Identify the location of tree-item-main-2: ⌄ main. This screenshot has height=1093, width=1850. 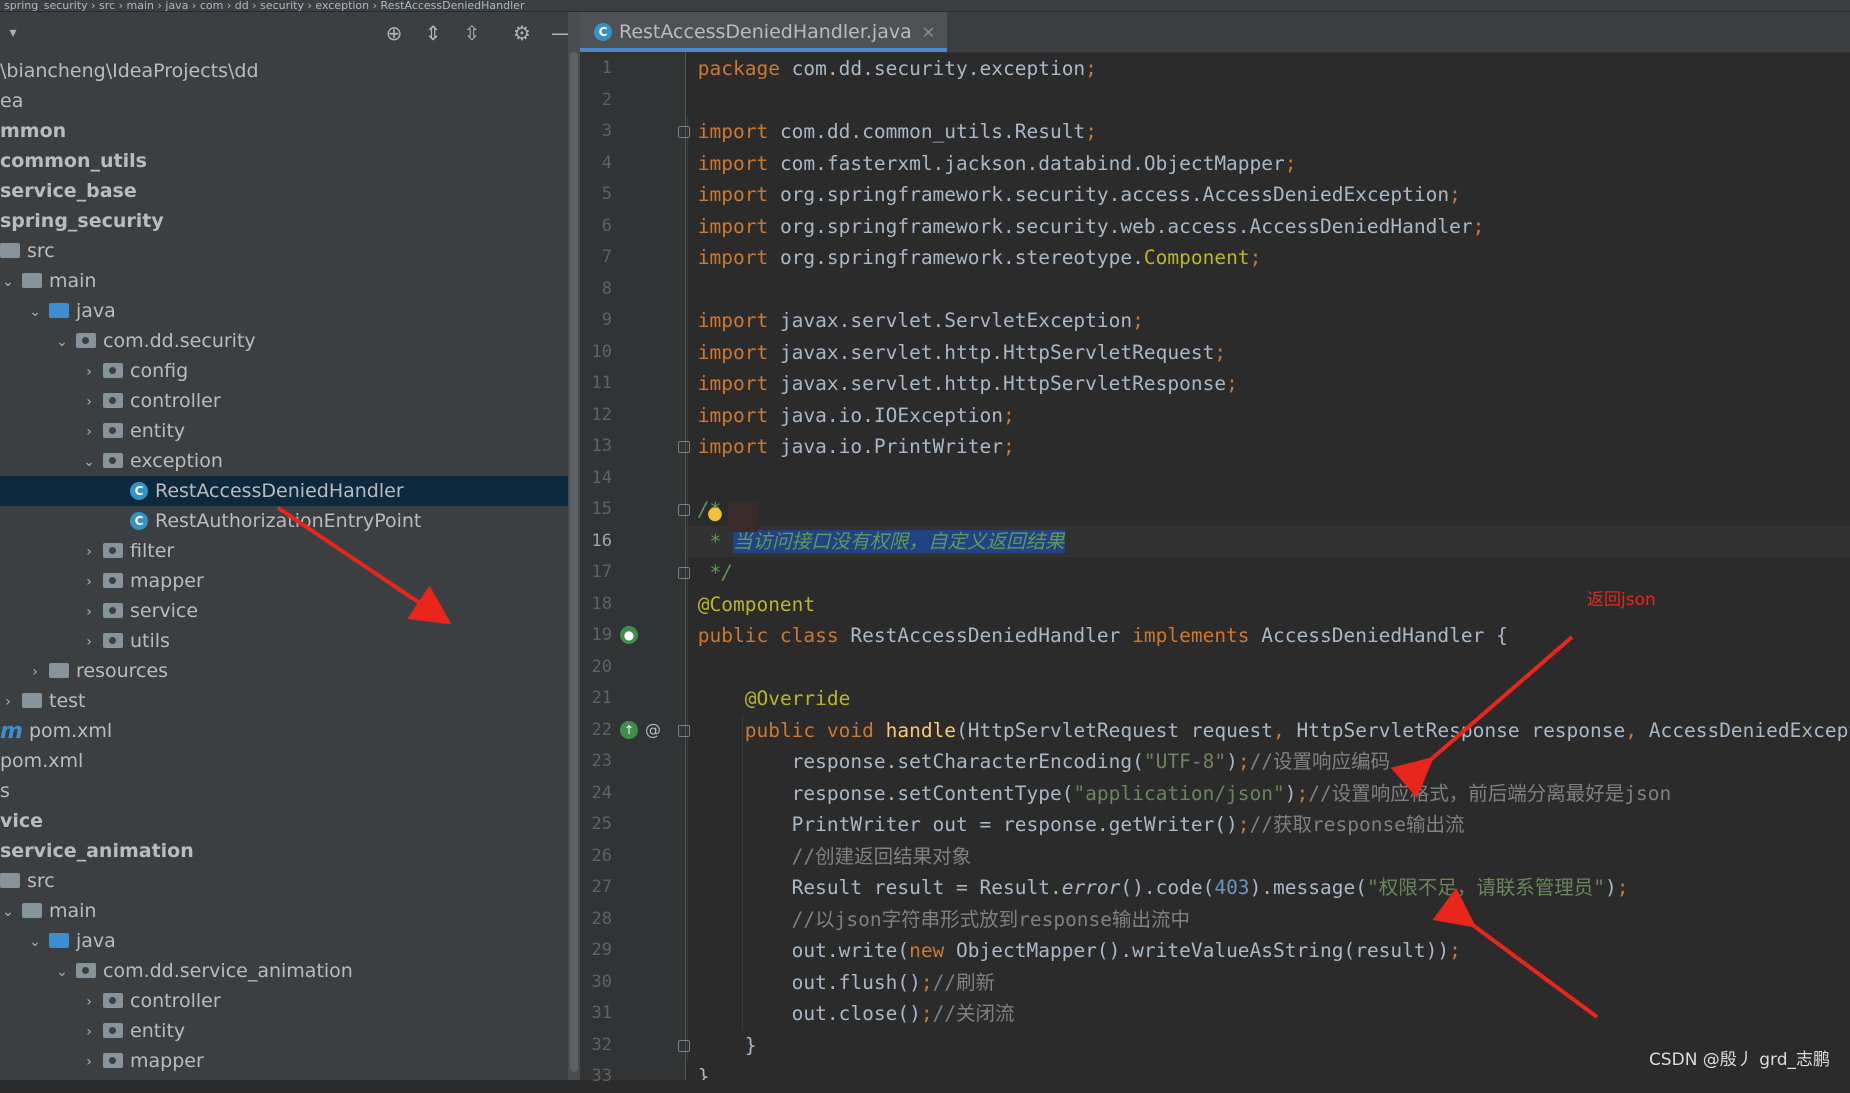
(284, 911).